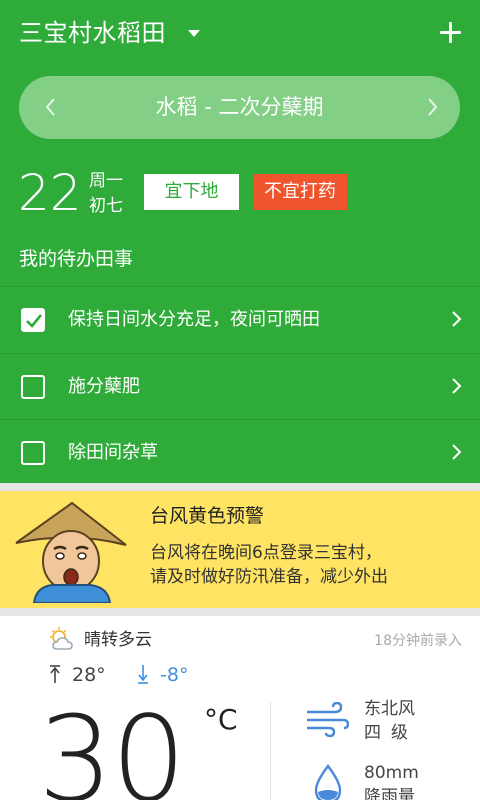 This screenshot has width=480, height=800. What do you see at coordinates (240, 33) in the screenshot?
I see `top-bar: 三宝村水稻田` at bounding box center [240, 33].